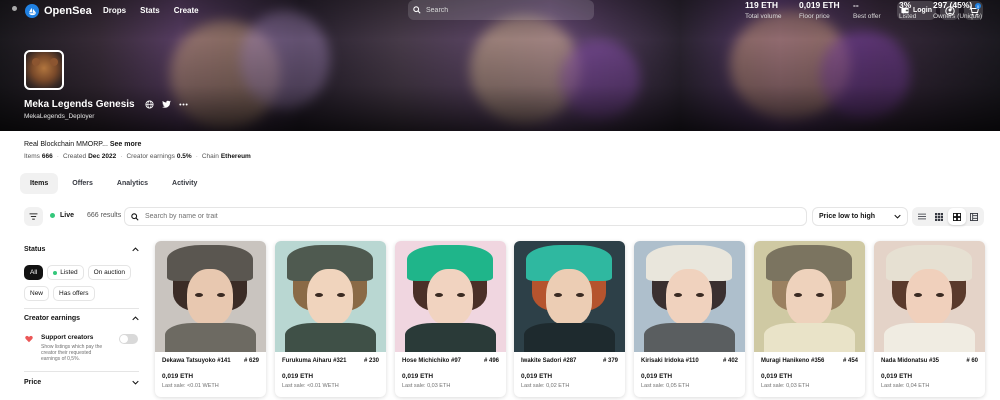  I want to click on price-title: Price, so click(33, 382).